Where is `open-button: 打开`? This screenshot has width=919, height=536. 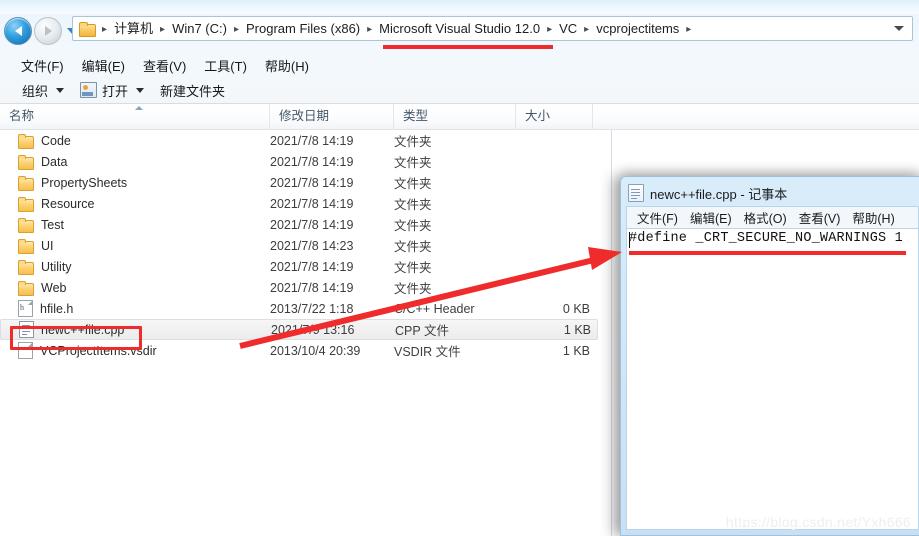 open-button: 打开 is located at coordinates (112, 90).